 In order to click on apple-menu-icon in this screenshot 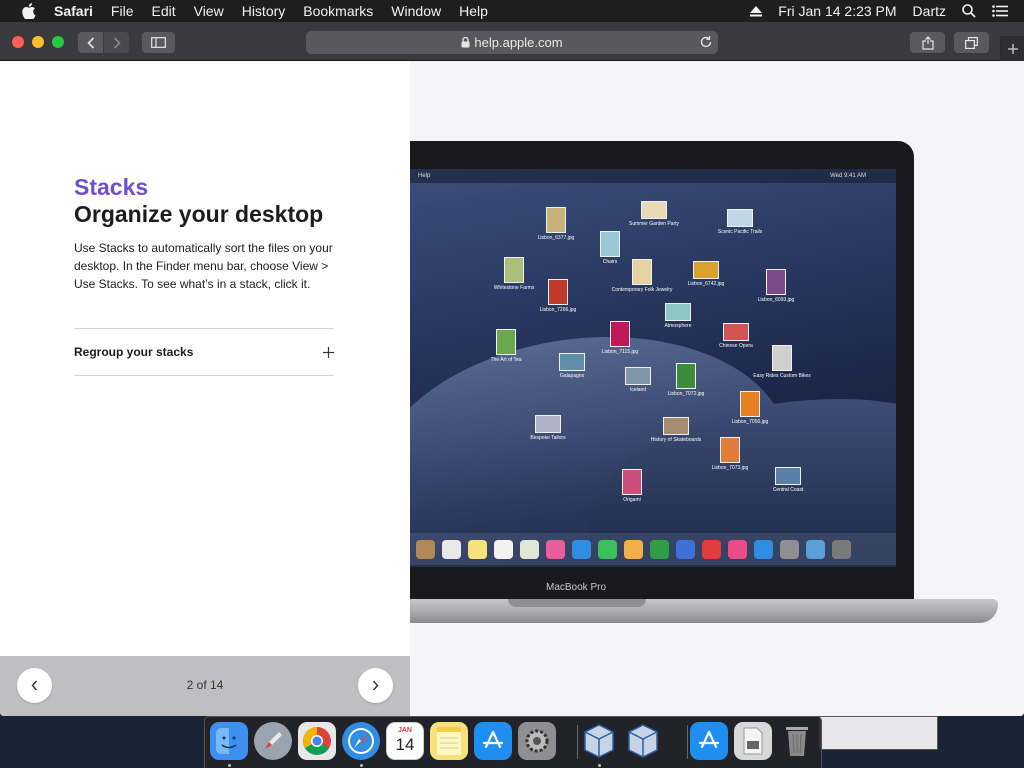, I will do `click(29, 11)`.